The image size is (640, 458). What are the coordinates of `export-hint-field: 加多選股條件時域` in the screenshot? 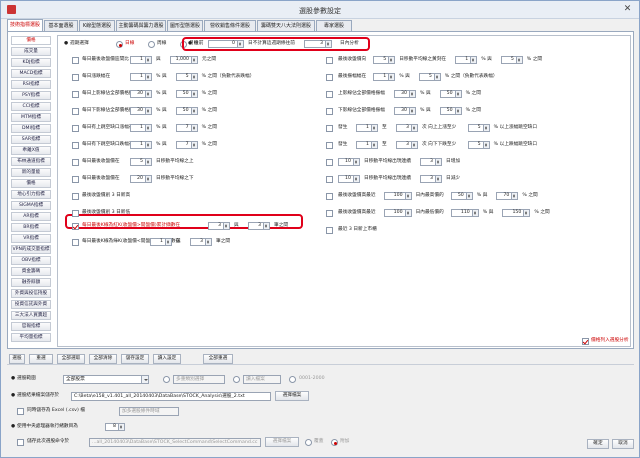 It's located at (149, 411).